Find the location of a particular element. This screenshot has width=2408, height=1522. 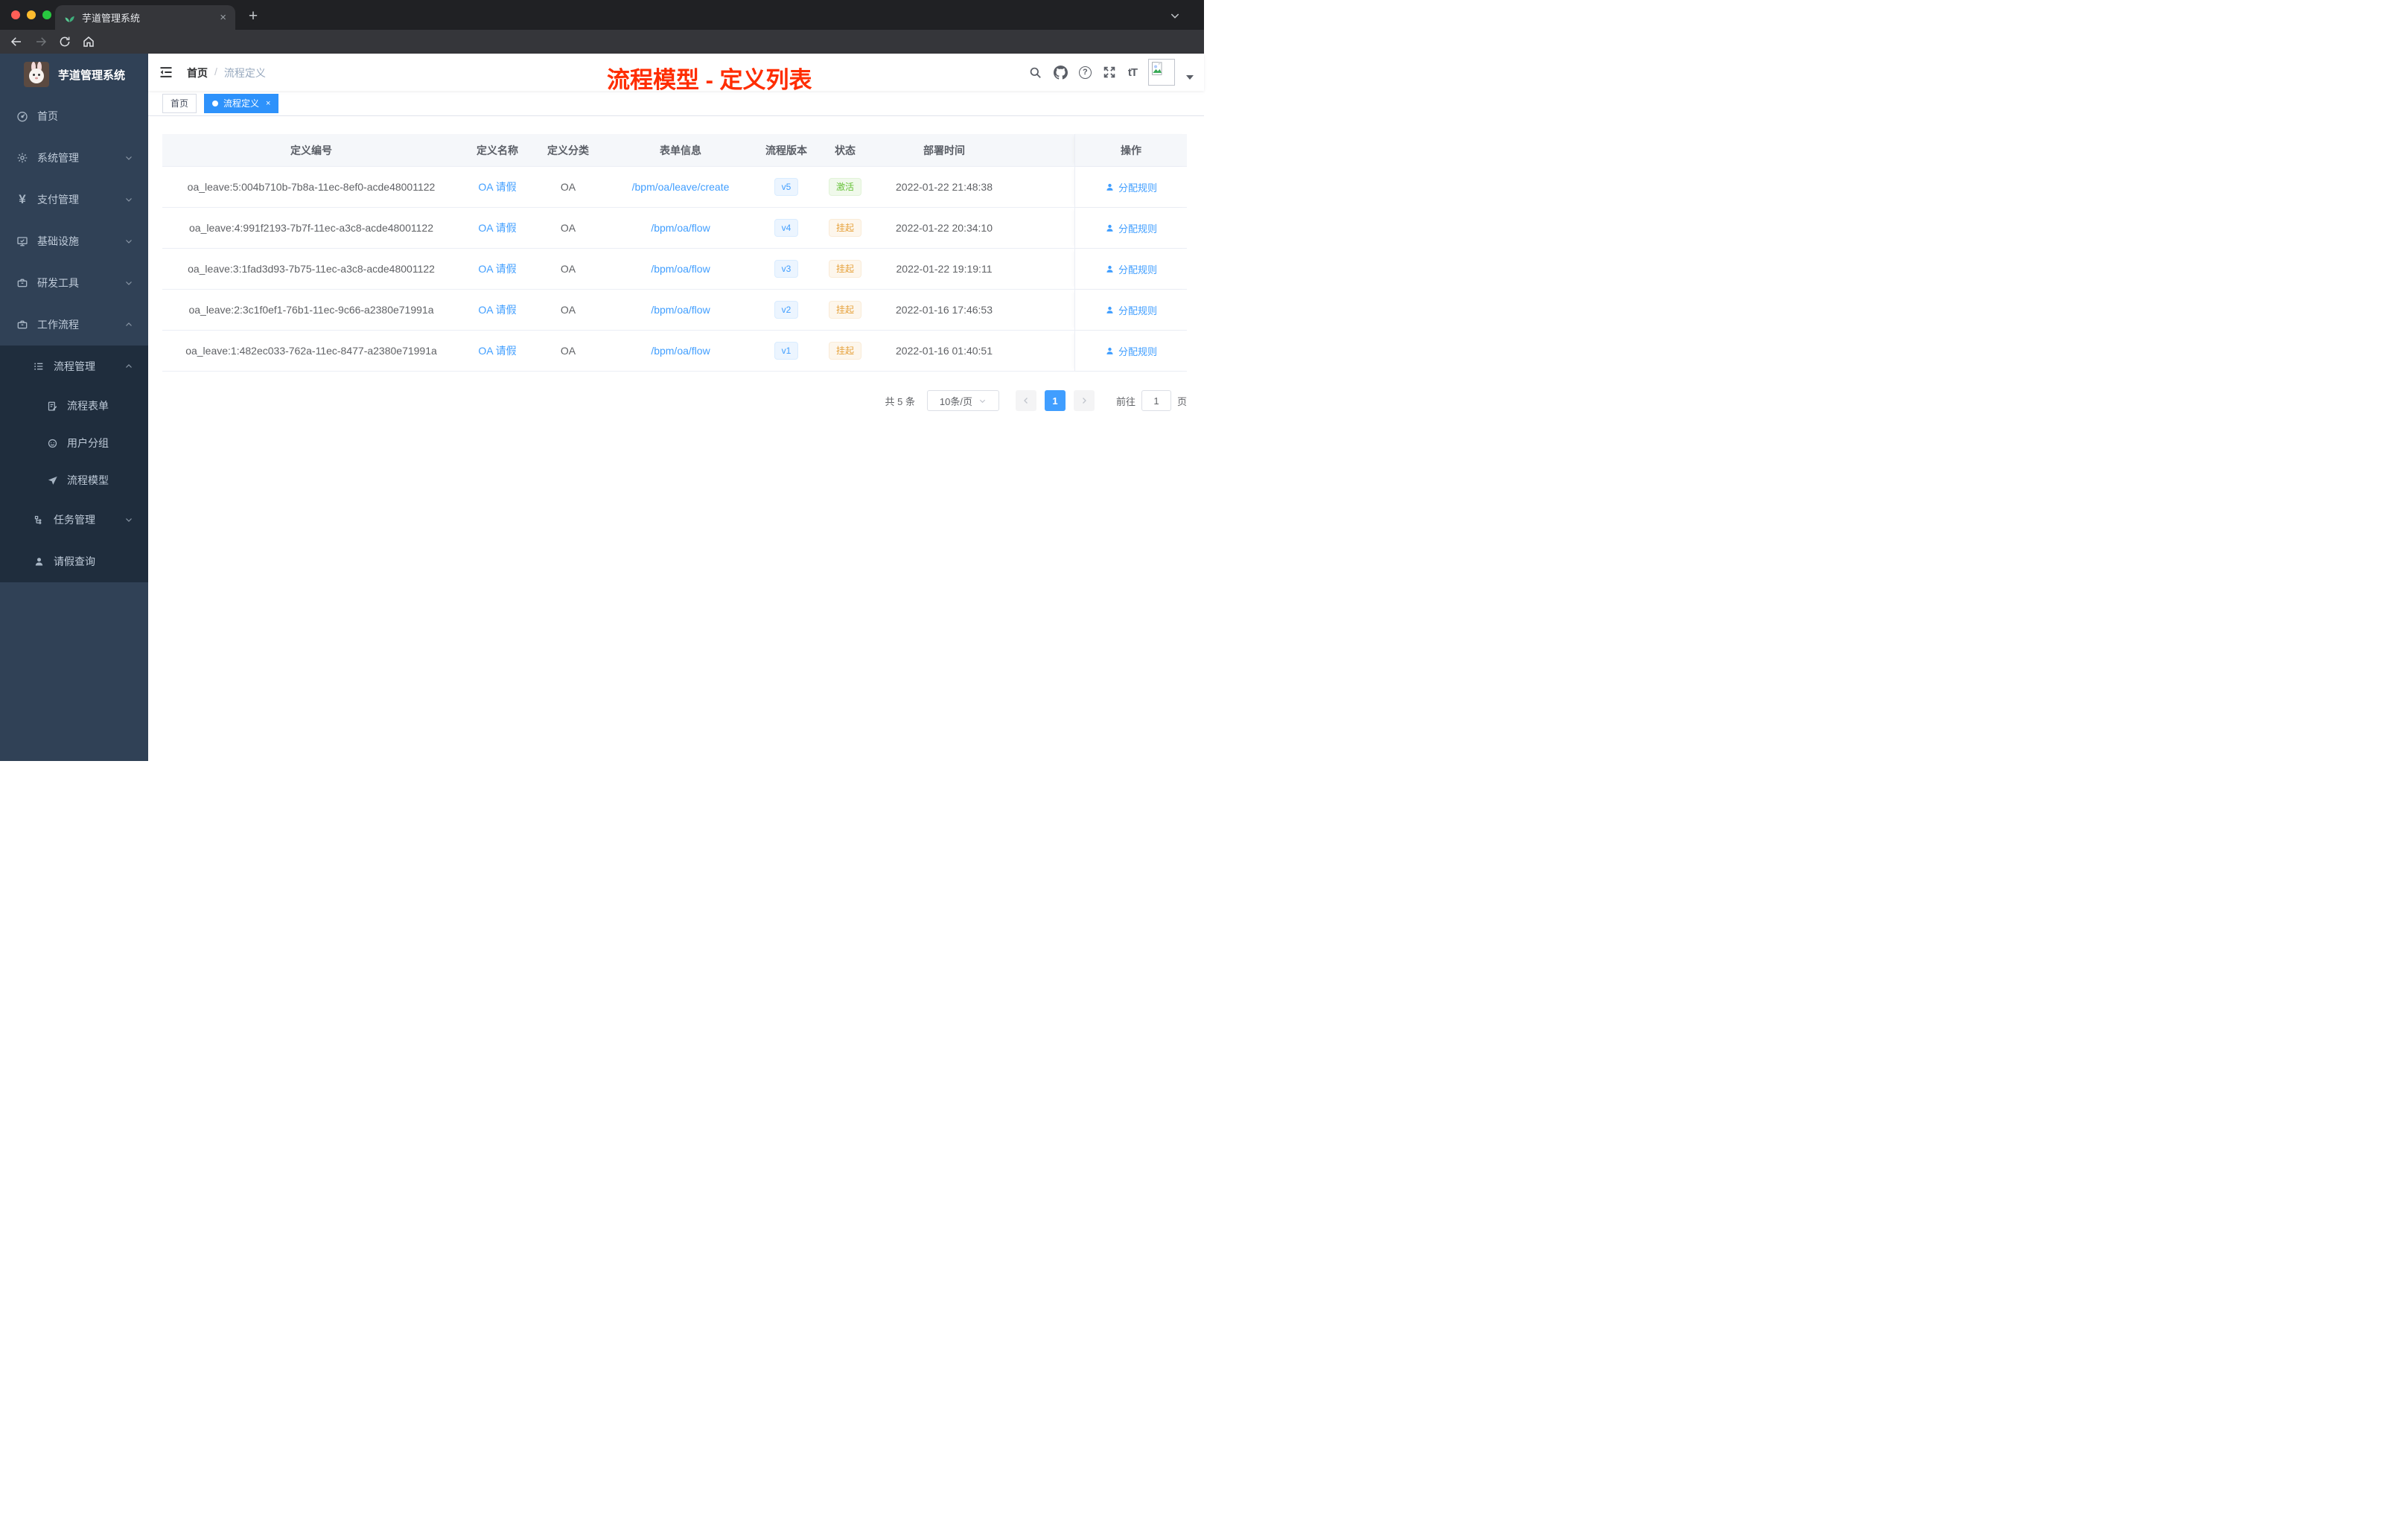

tree-list-icon is located at coordinates (39, 366).